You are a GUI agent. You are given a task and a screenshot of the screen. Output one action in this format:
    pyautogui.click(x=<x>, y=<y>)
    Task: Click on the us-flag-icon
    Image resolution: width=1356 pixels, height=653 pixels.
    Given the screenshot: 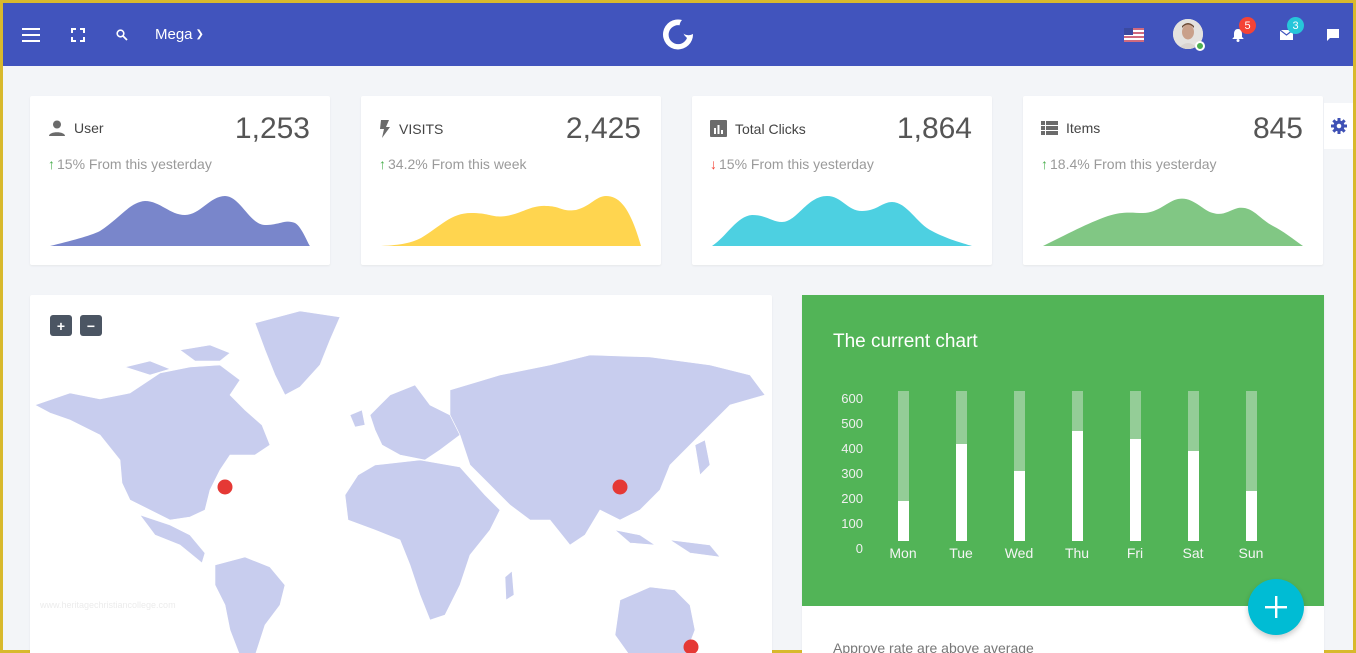 What is the action you would take?
    pyautogui.click(x=1134, y=34)
    